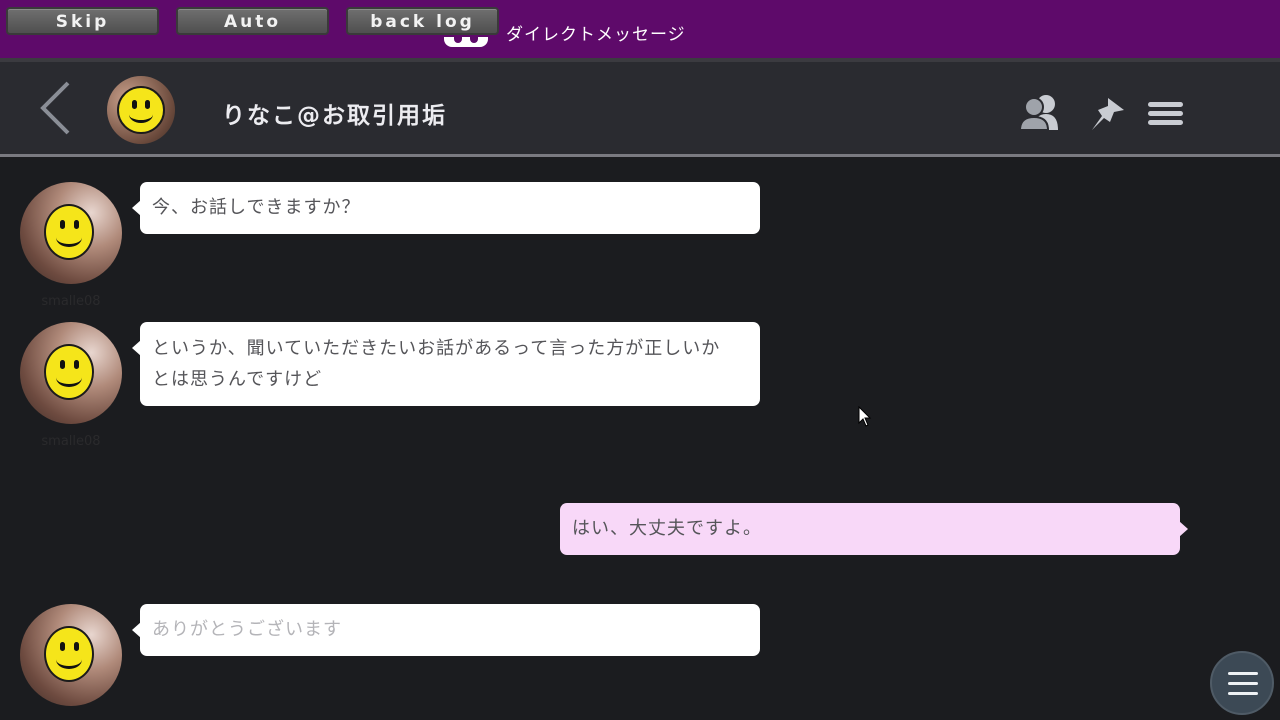 This screenshot has width=1280, height=720. I want to click on message-text: はい、大丈夫ですよ。, so click(667, 528).